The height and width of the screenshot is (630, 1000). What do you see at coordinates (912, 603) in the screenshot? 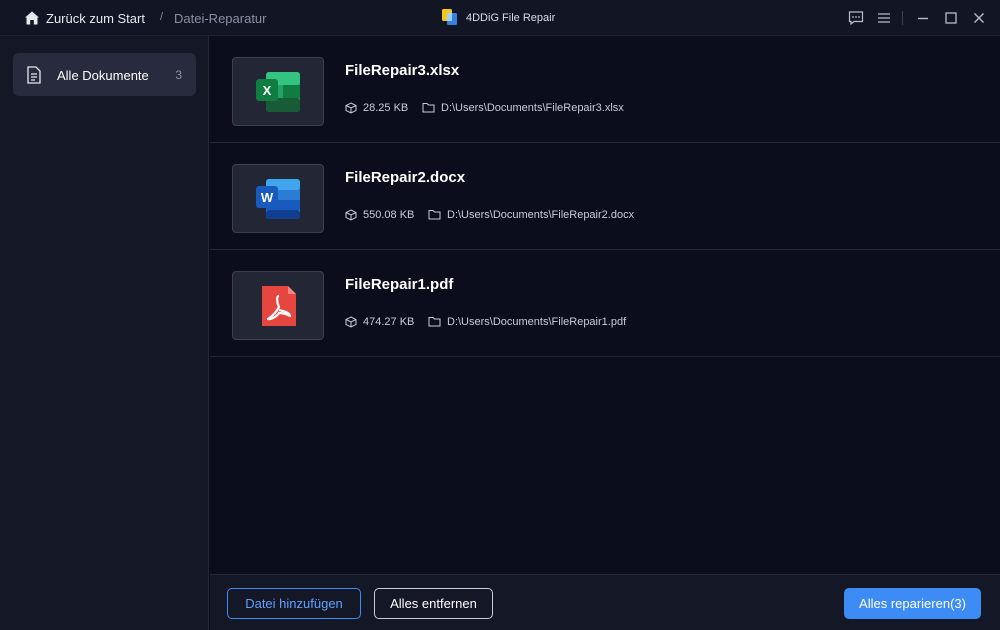
I see `repair-all-button: Alles reparieren(3)` at bounding box center [912, 603].